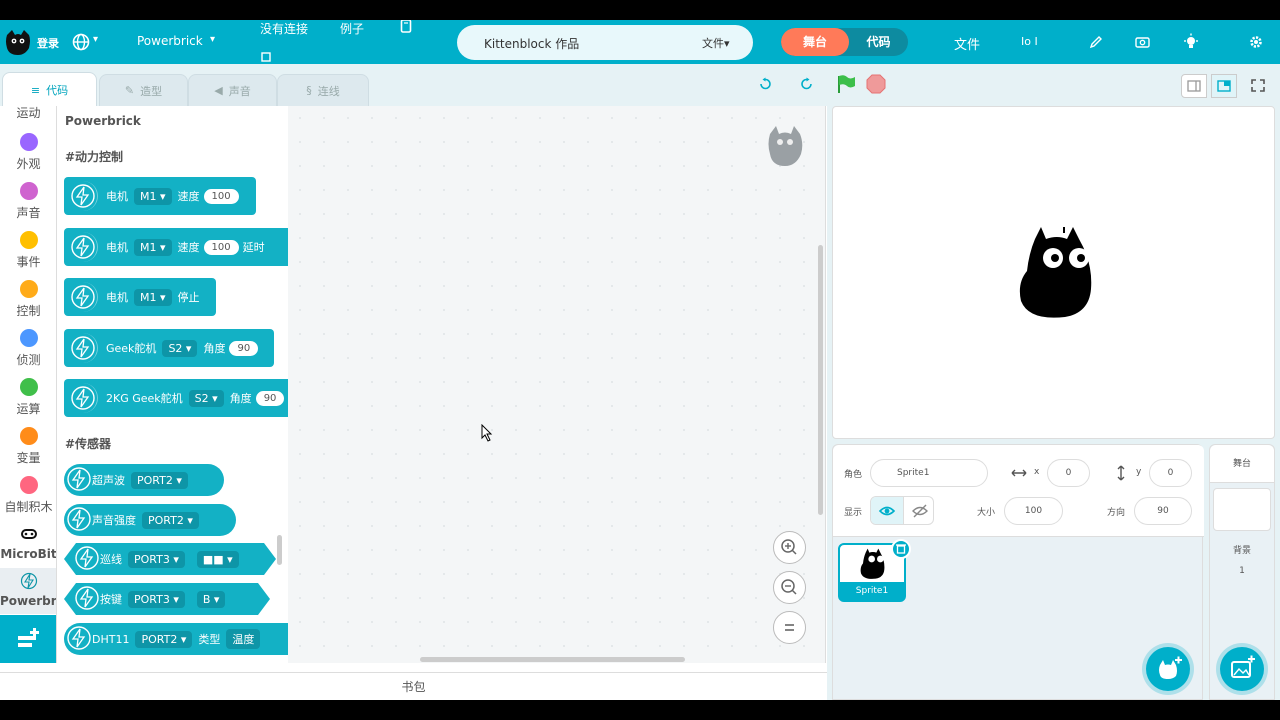 This screenshot has height=720, width=1280. I want to click on motor-speed-block: 电机 M1 ▾ 速度 100, so click(160, 196).